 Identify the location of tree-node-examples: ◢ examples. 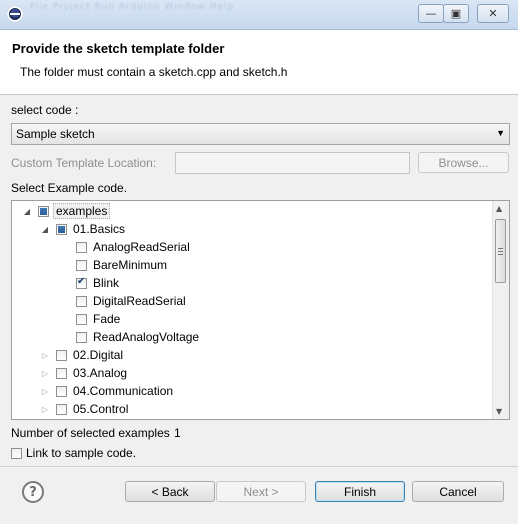
(66, 211).